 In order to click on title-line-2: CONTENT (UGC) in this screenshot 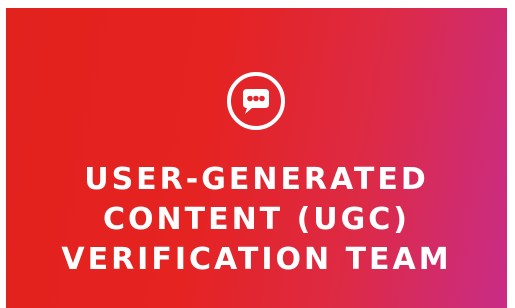, I will do `click(256, 219)`.